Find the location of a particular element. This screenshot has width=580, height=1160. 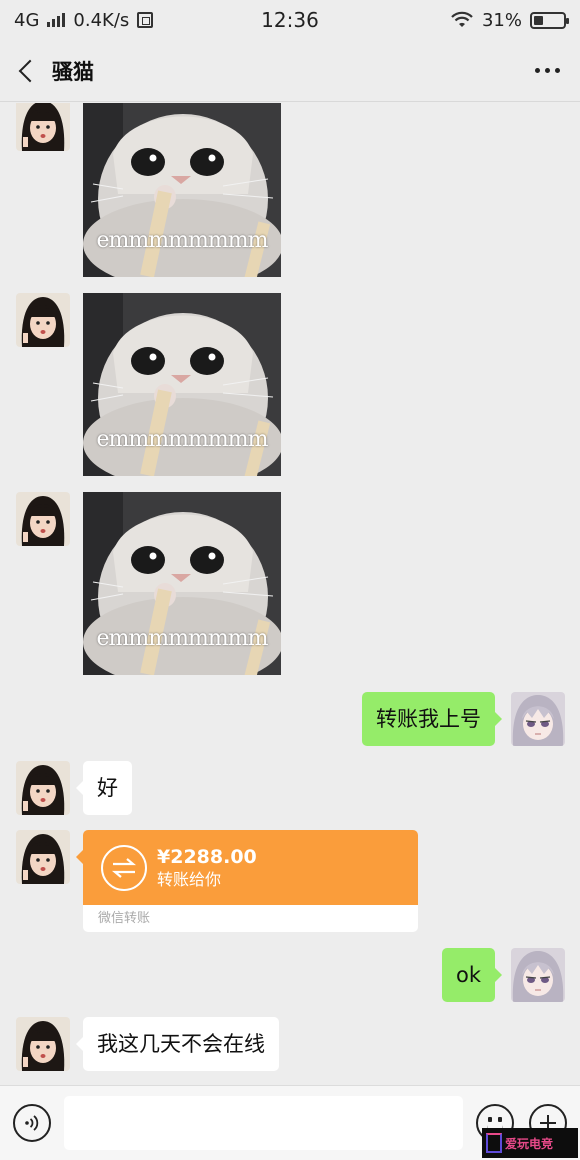

signal-icon is located at coordinates (56, 20).